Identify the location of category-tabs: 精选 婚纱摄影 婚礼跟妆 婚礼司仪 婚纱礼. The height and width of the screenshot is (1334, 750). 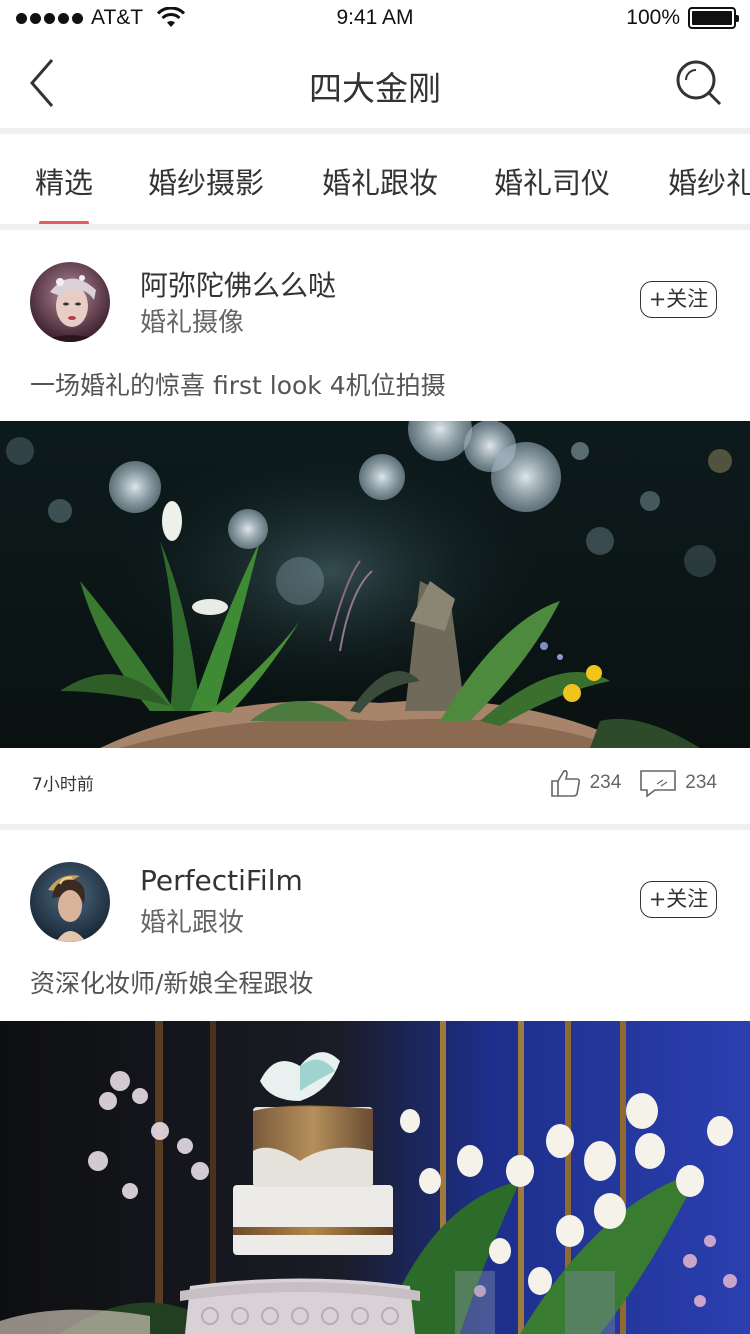
(375, 179).